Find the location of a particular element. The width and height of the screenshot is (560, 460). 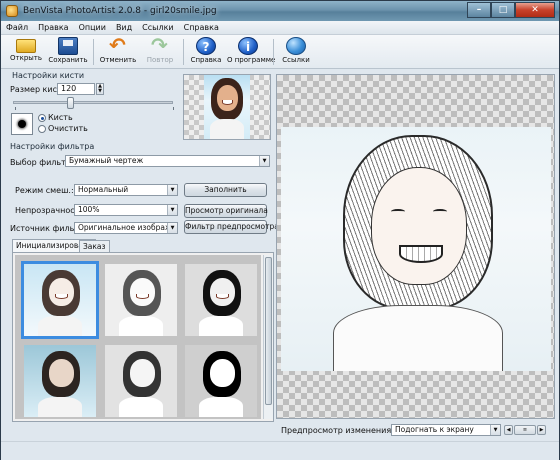

menu-help: Справка is located at coordinates (201, 27).